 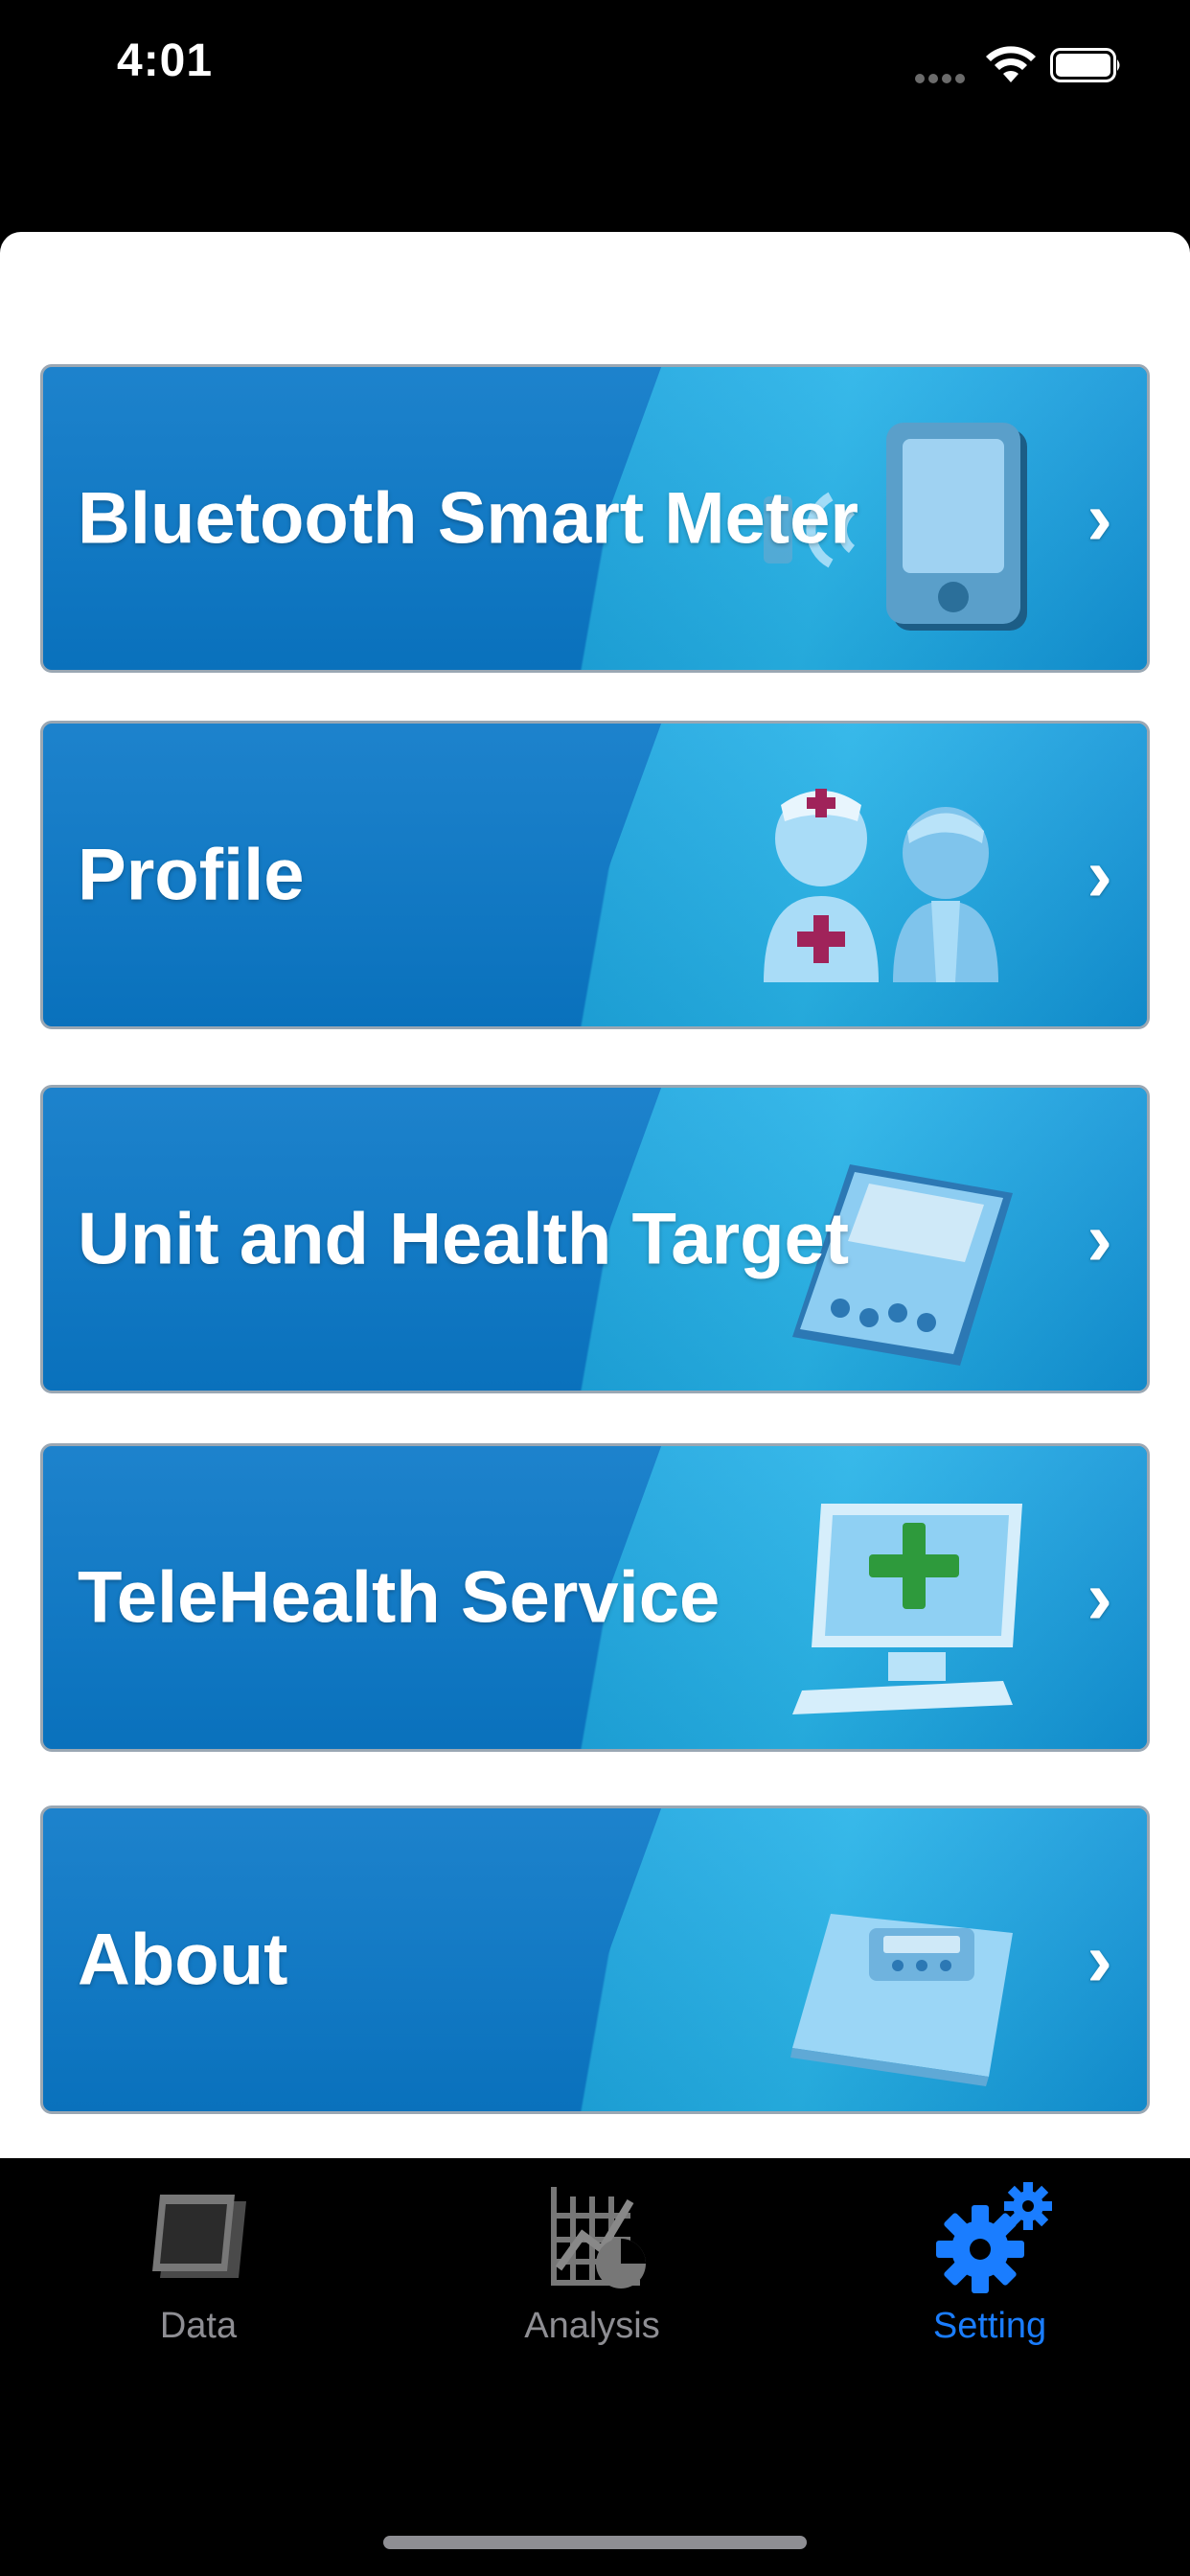 What do you see at coordinates (183, 1960) in the screenshot?
I see `menu-item-label: About` at bounding box center [183, 1960].